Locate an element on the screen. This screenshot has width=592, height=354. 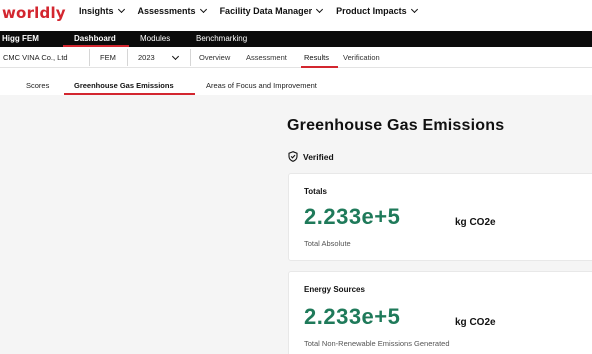
menu-label: Product Impacts is located at coordinates (371, 11).